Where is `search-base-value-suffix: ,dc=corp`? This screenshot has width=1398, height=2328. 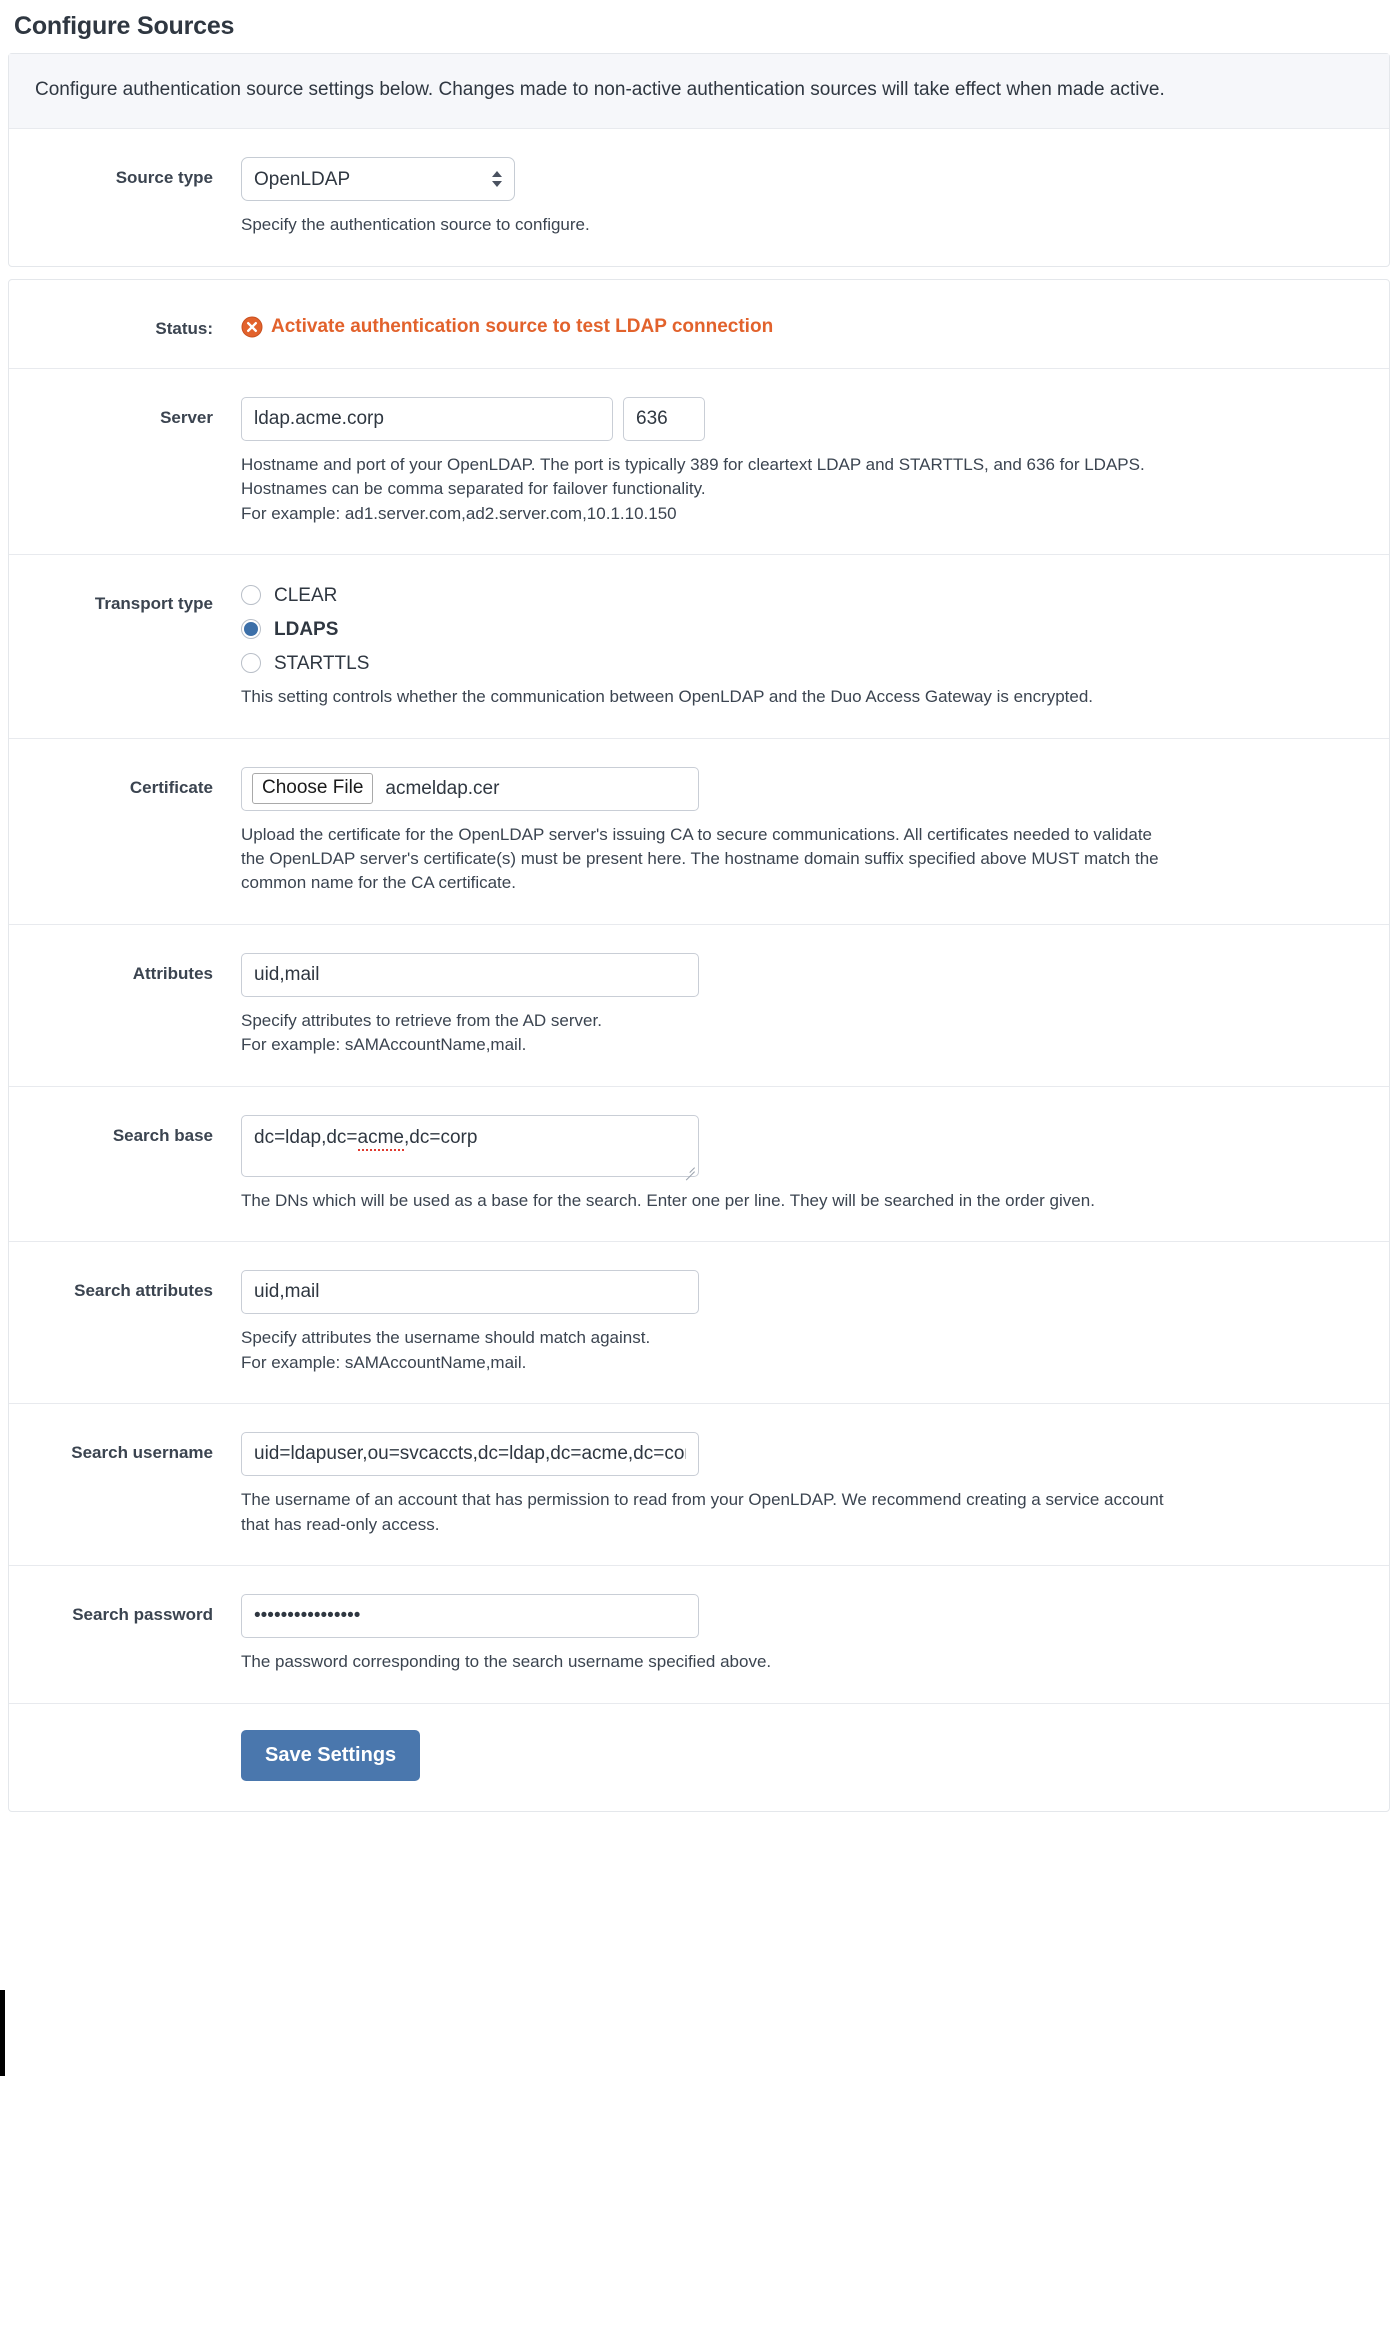 search-base-value-suffix: ,dc=corp is located at coordinates (441, 1137).